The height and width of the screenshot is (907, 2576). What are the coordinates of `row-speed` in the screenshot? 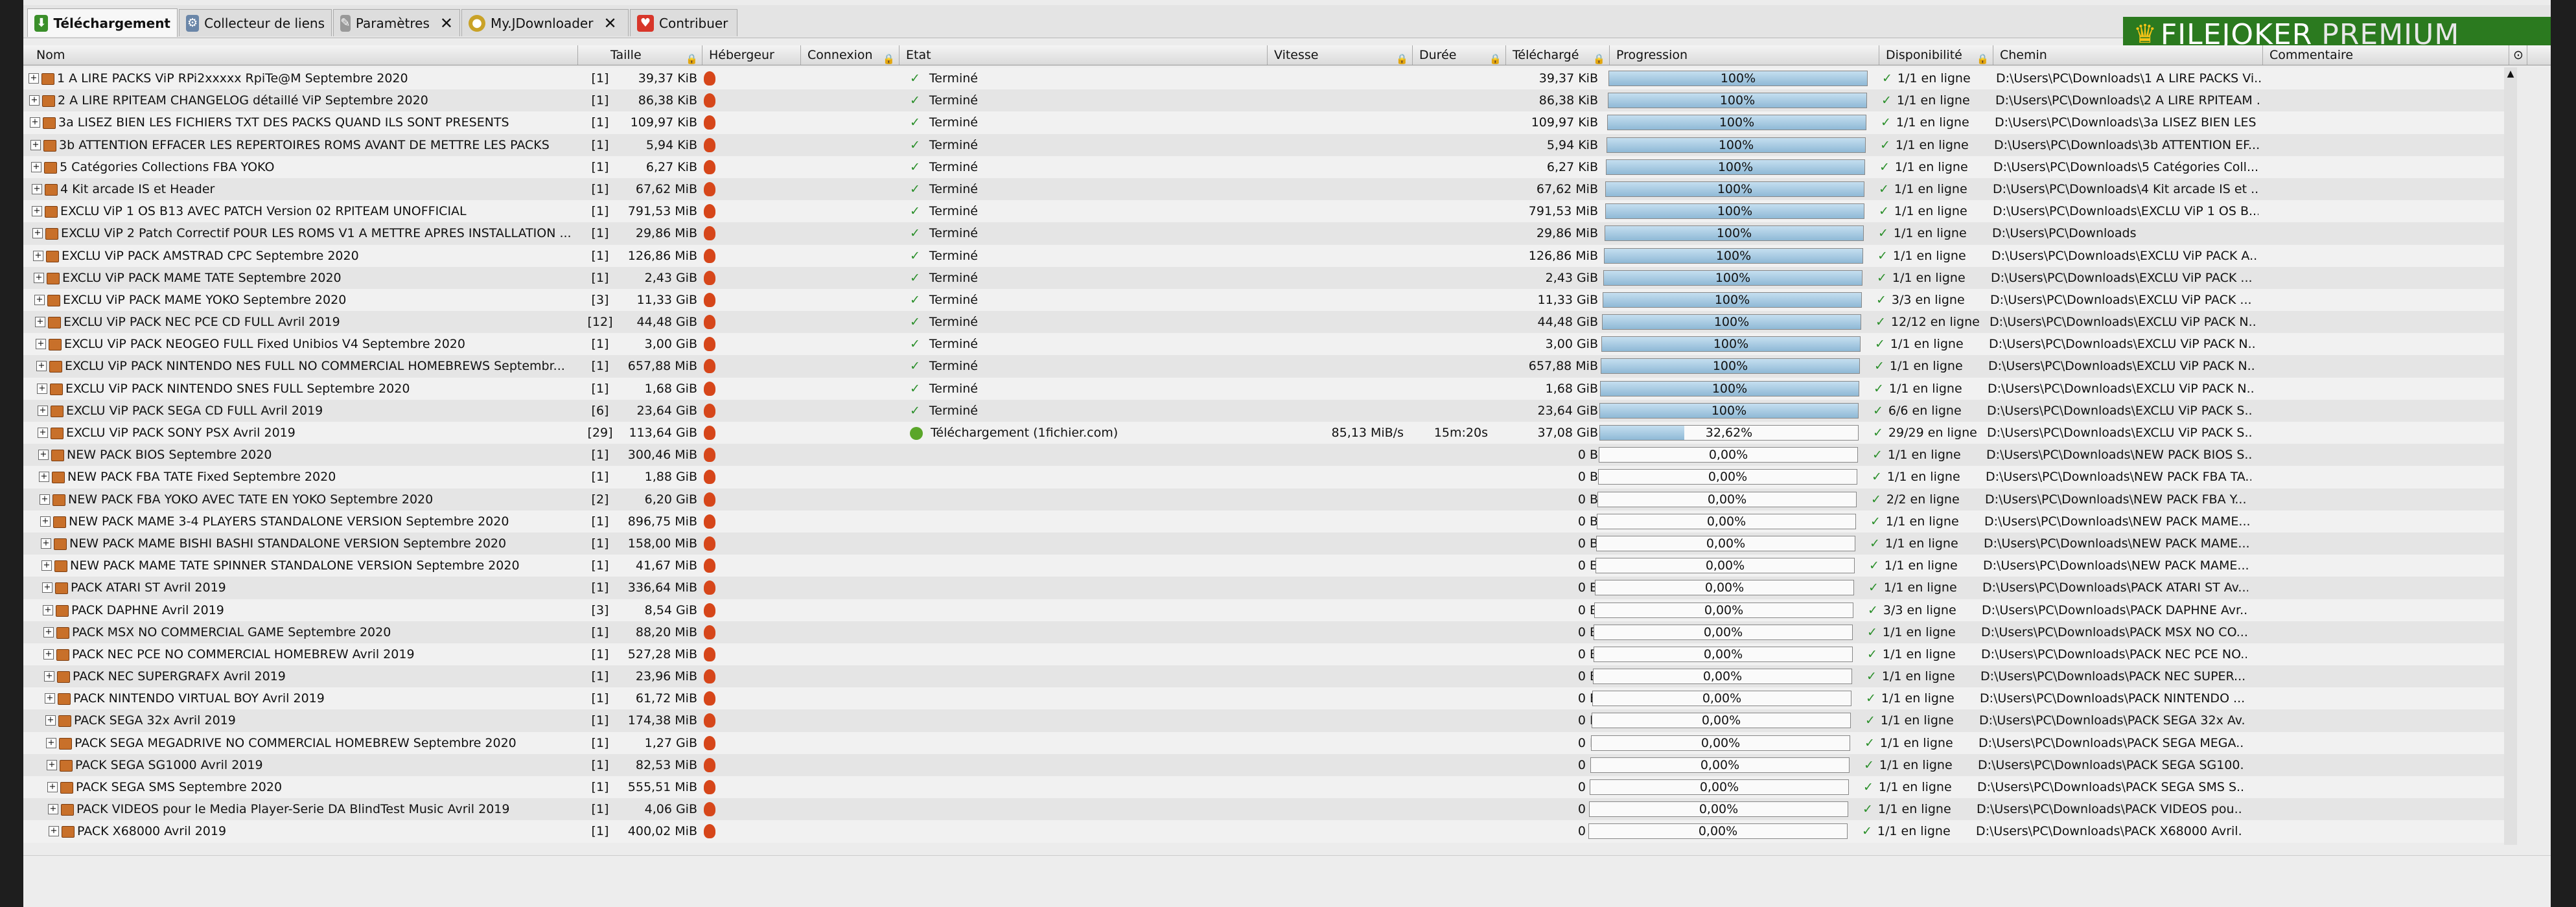 It's located at (1339, 167).